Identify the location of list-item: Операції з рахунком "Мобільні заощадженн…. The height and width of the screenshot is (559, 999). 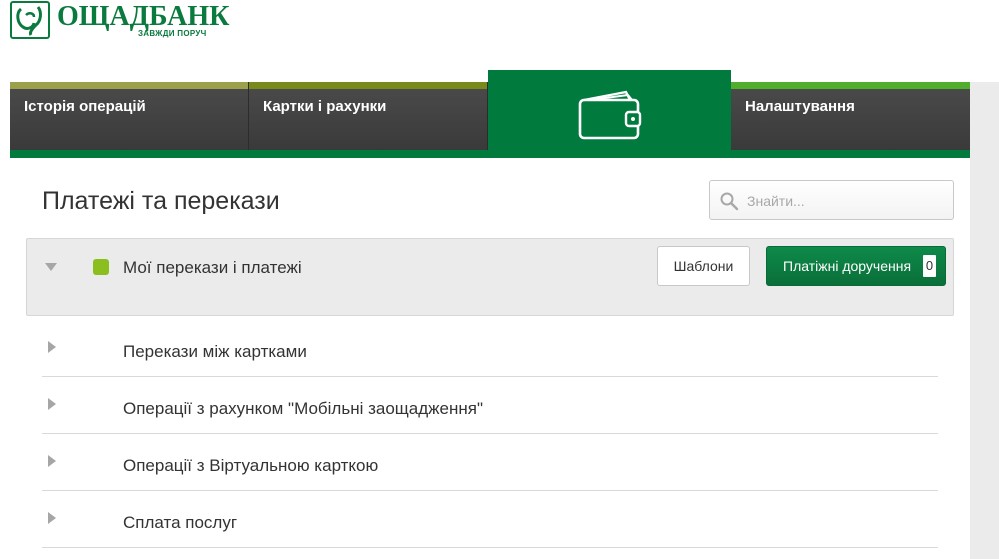
(490, 405).